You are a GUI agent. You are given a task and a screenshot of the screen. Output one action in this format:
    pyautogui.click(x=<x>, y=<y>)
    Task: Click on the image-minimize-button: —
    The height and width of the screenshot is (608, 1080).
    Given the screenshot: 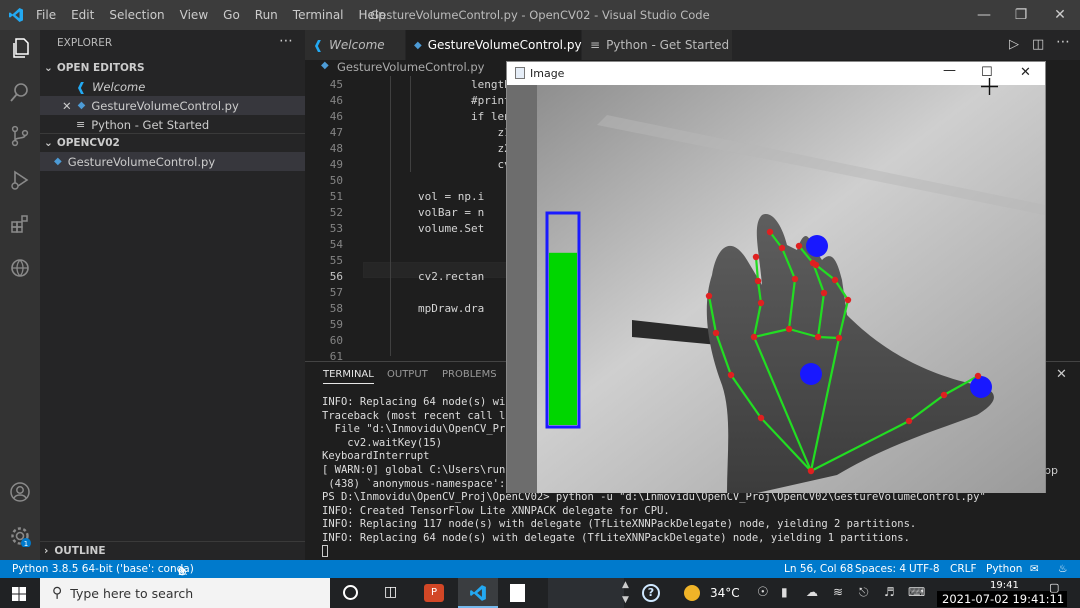 What is the action you would take?
    pyautogui.click(x=949, y=70)
    